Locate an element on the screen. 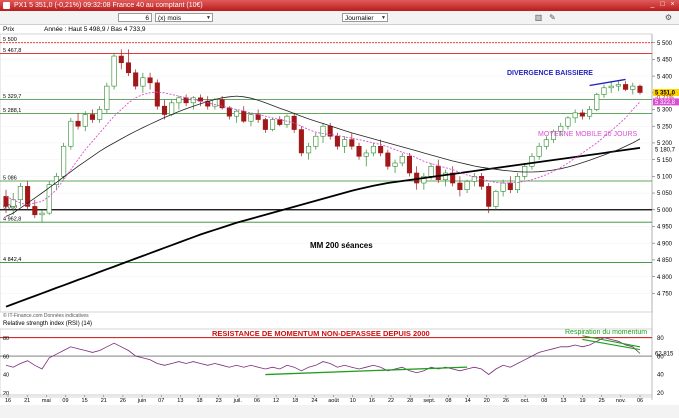 This screenshot has width=679, height=418. price-y-tick-label: 5 400 is located at coordinates (665, 77).